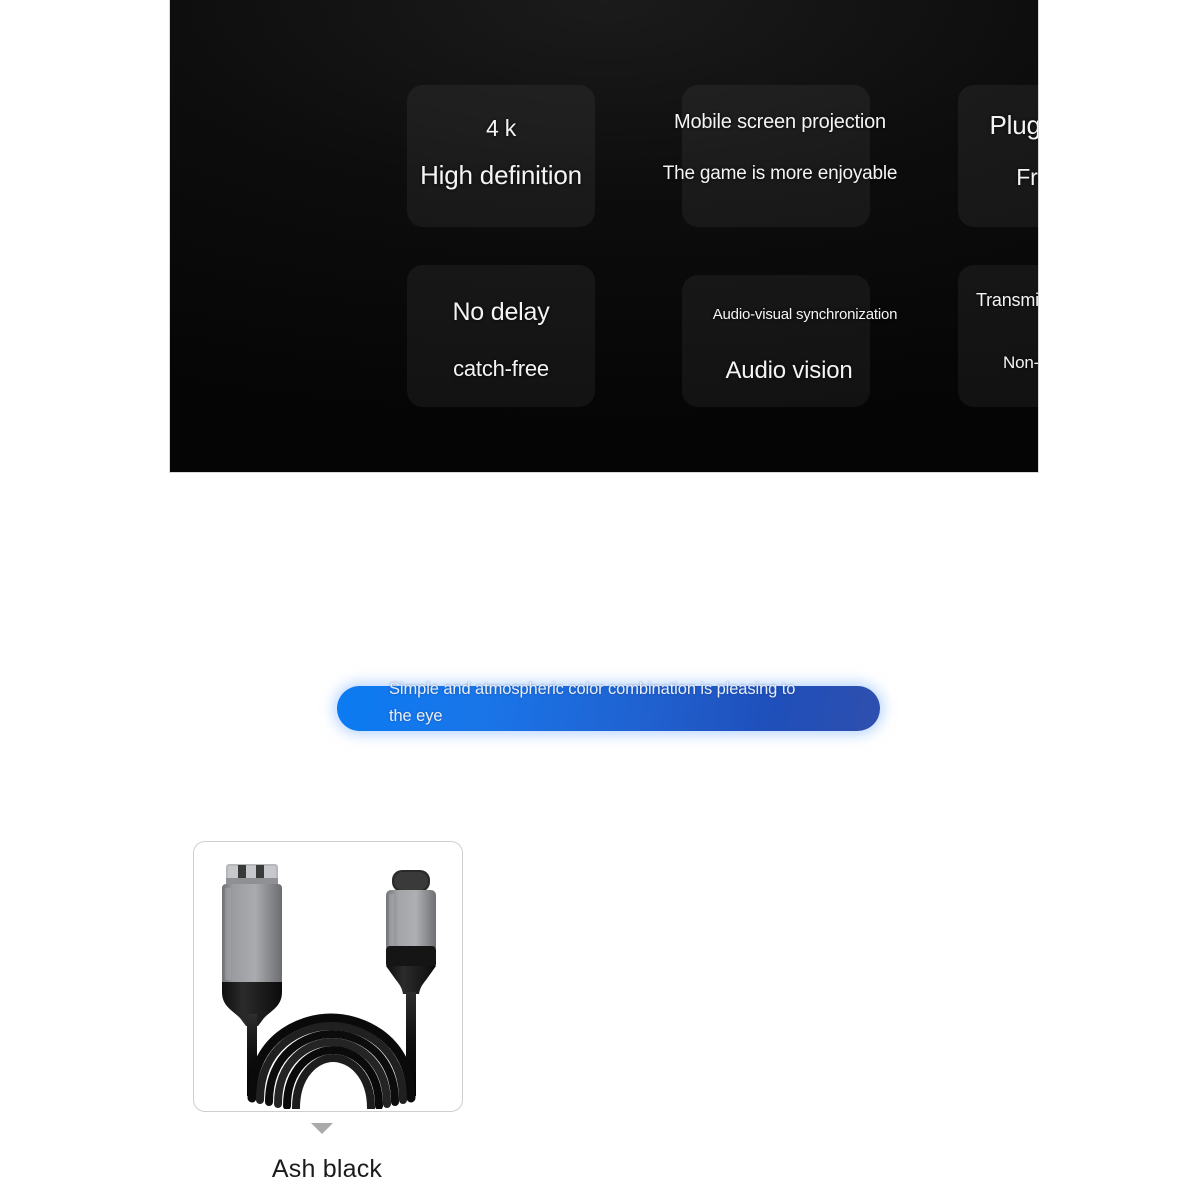 The image size is (1200, 1200). Describe the element at coordinates (329, 986) in the screenshot. I see `product-cable-image` at that location.